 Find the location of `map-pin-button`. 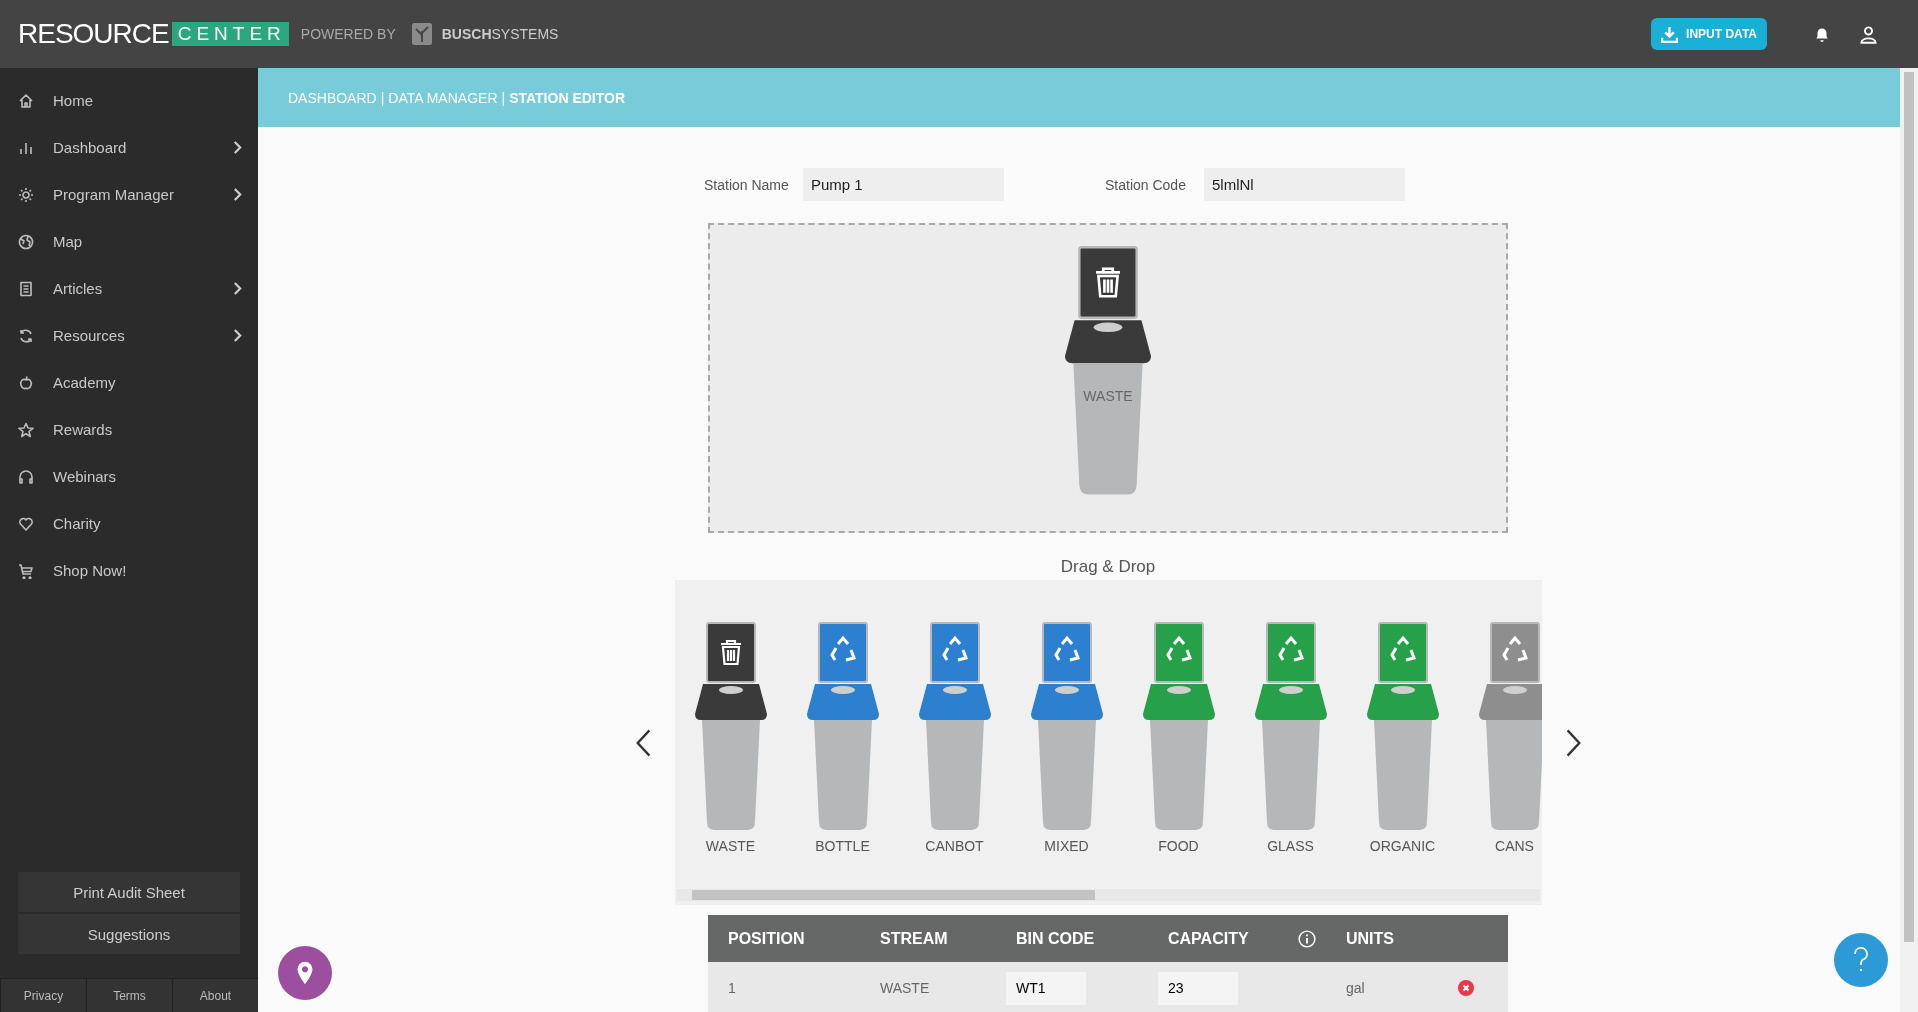

map-pin-button is located at coordinates (305, 973).